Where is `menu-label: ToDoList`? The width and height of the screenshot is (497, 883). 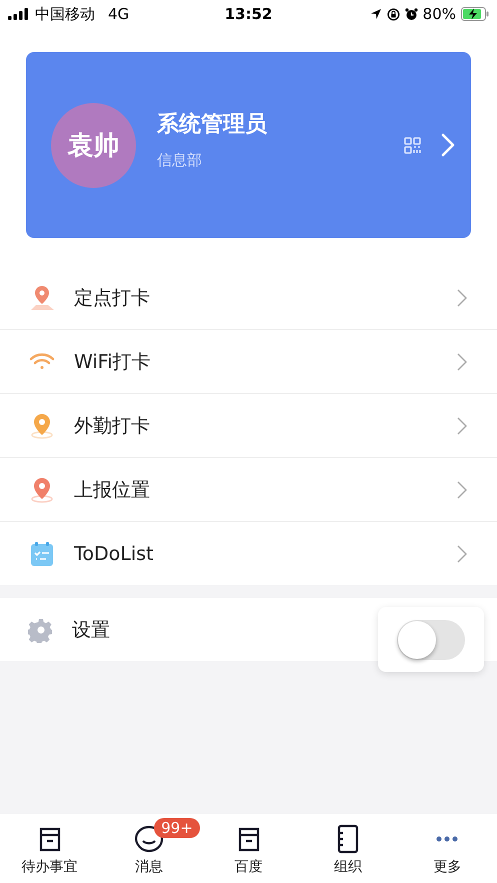 menu-label: ToDoList is located at coordinates (114, 553).